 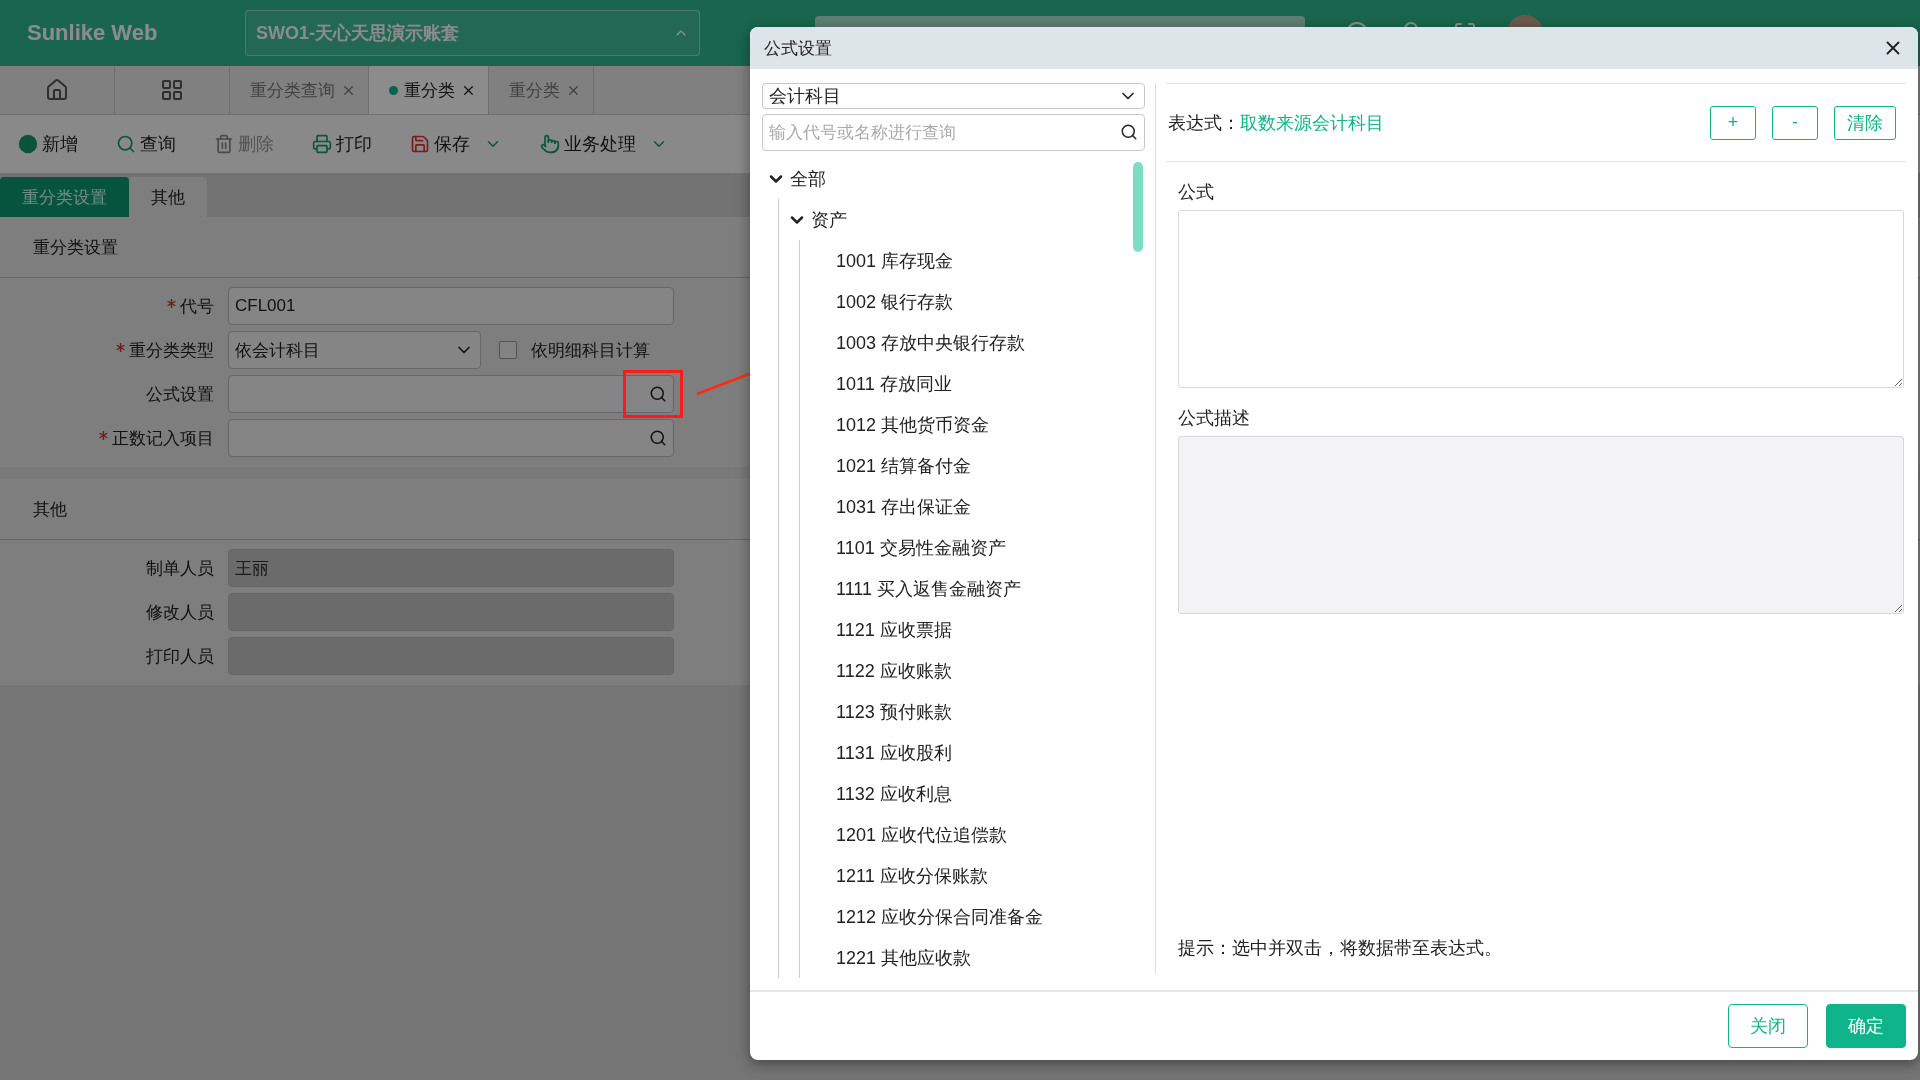 What do you see at coordinates (974, 875) in the screenshot?
I see `tree-item: 1211 应收分保账款` at bounding box center [974, 875].